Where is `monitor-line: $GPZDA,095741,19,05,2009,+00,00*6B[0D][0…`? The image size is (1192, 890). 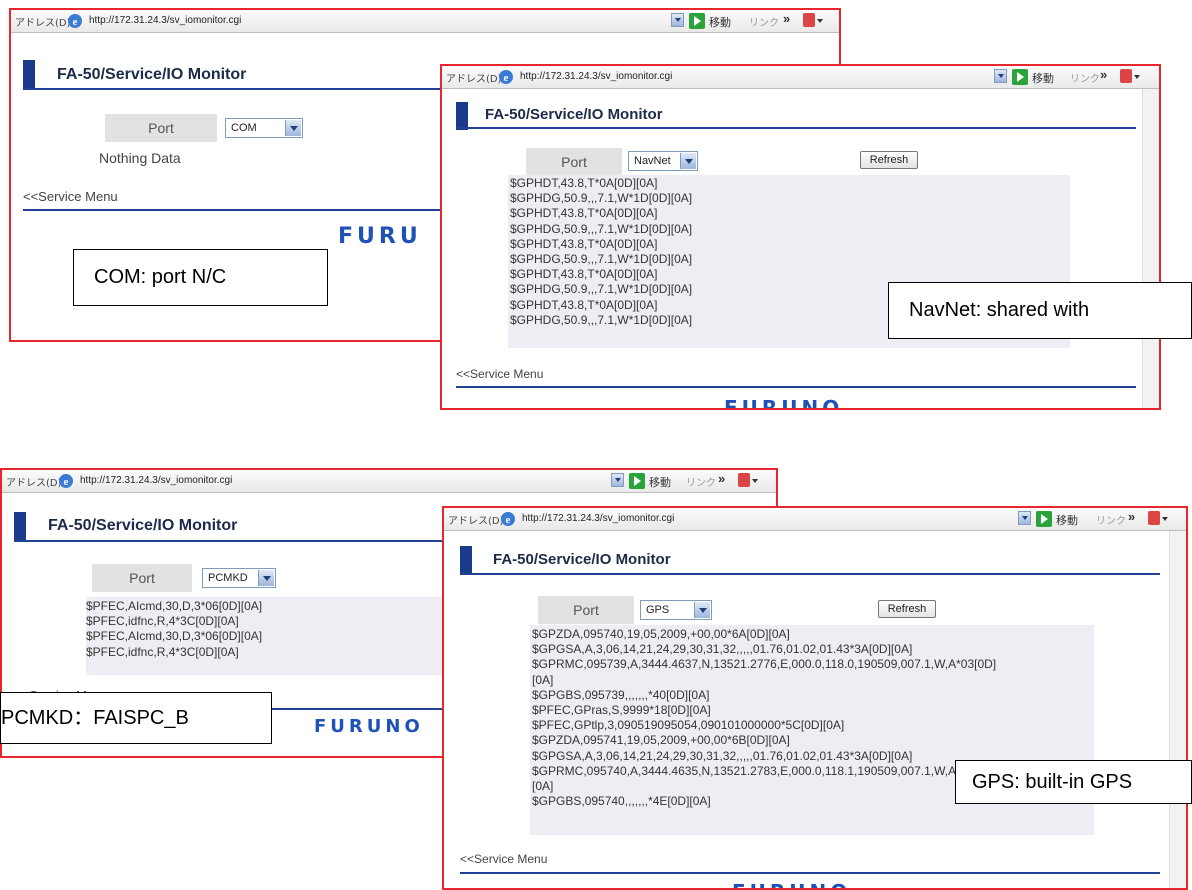 monitor-line: $GPZDA,095741,19,05,2009,+00,00*6B[0D][0… is located at coordinates (661, 740).